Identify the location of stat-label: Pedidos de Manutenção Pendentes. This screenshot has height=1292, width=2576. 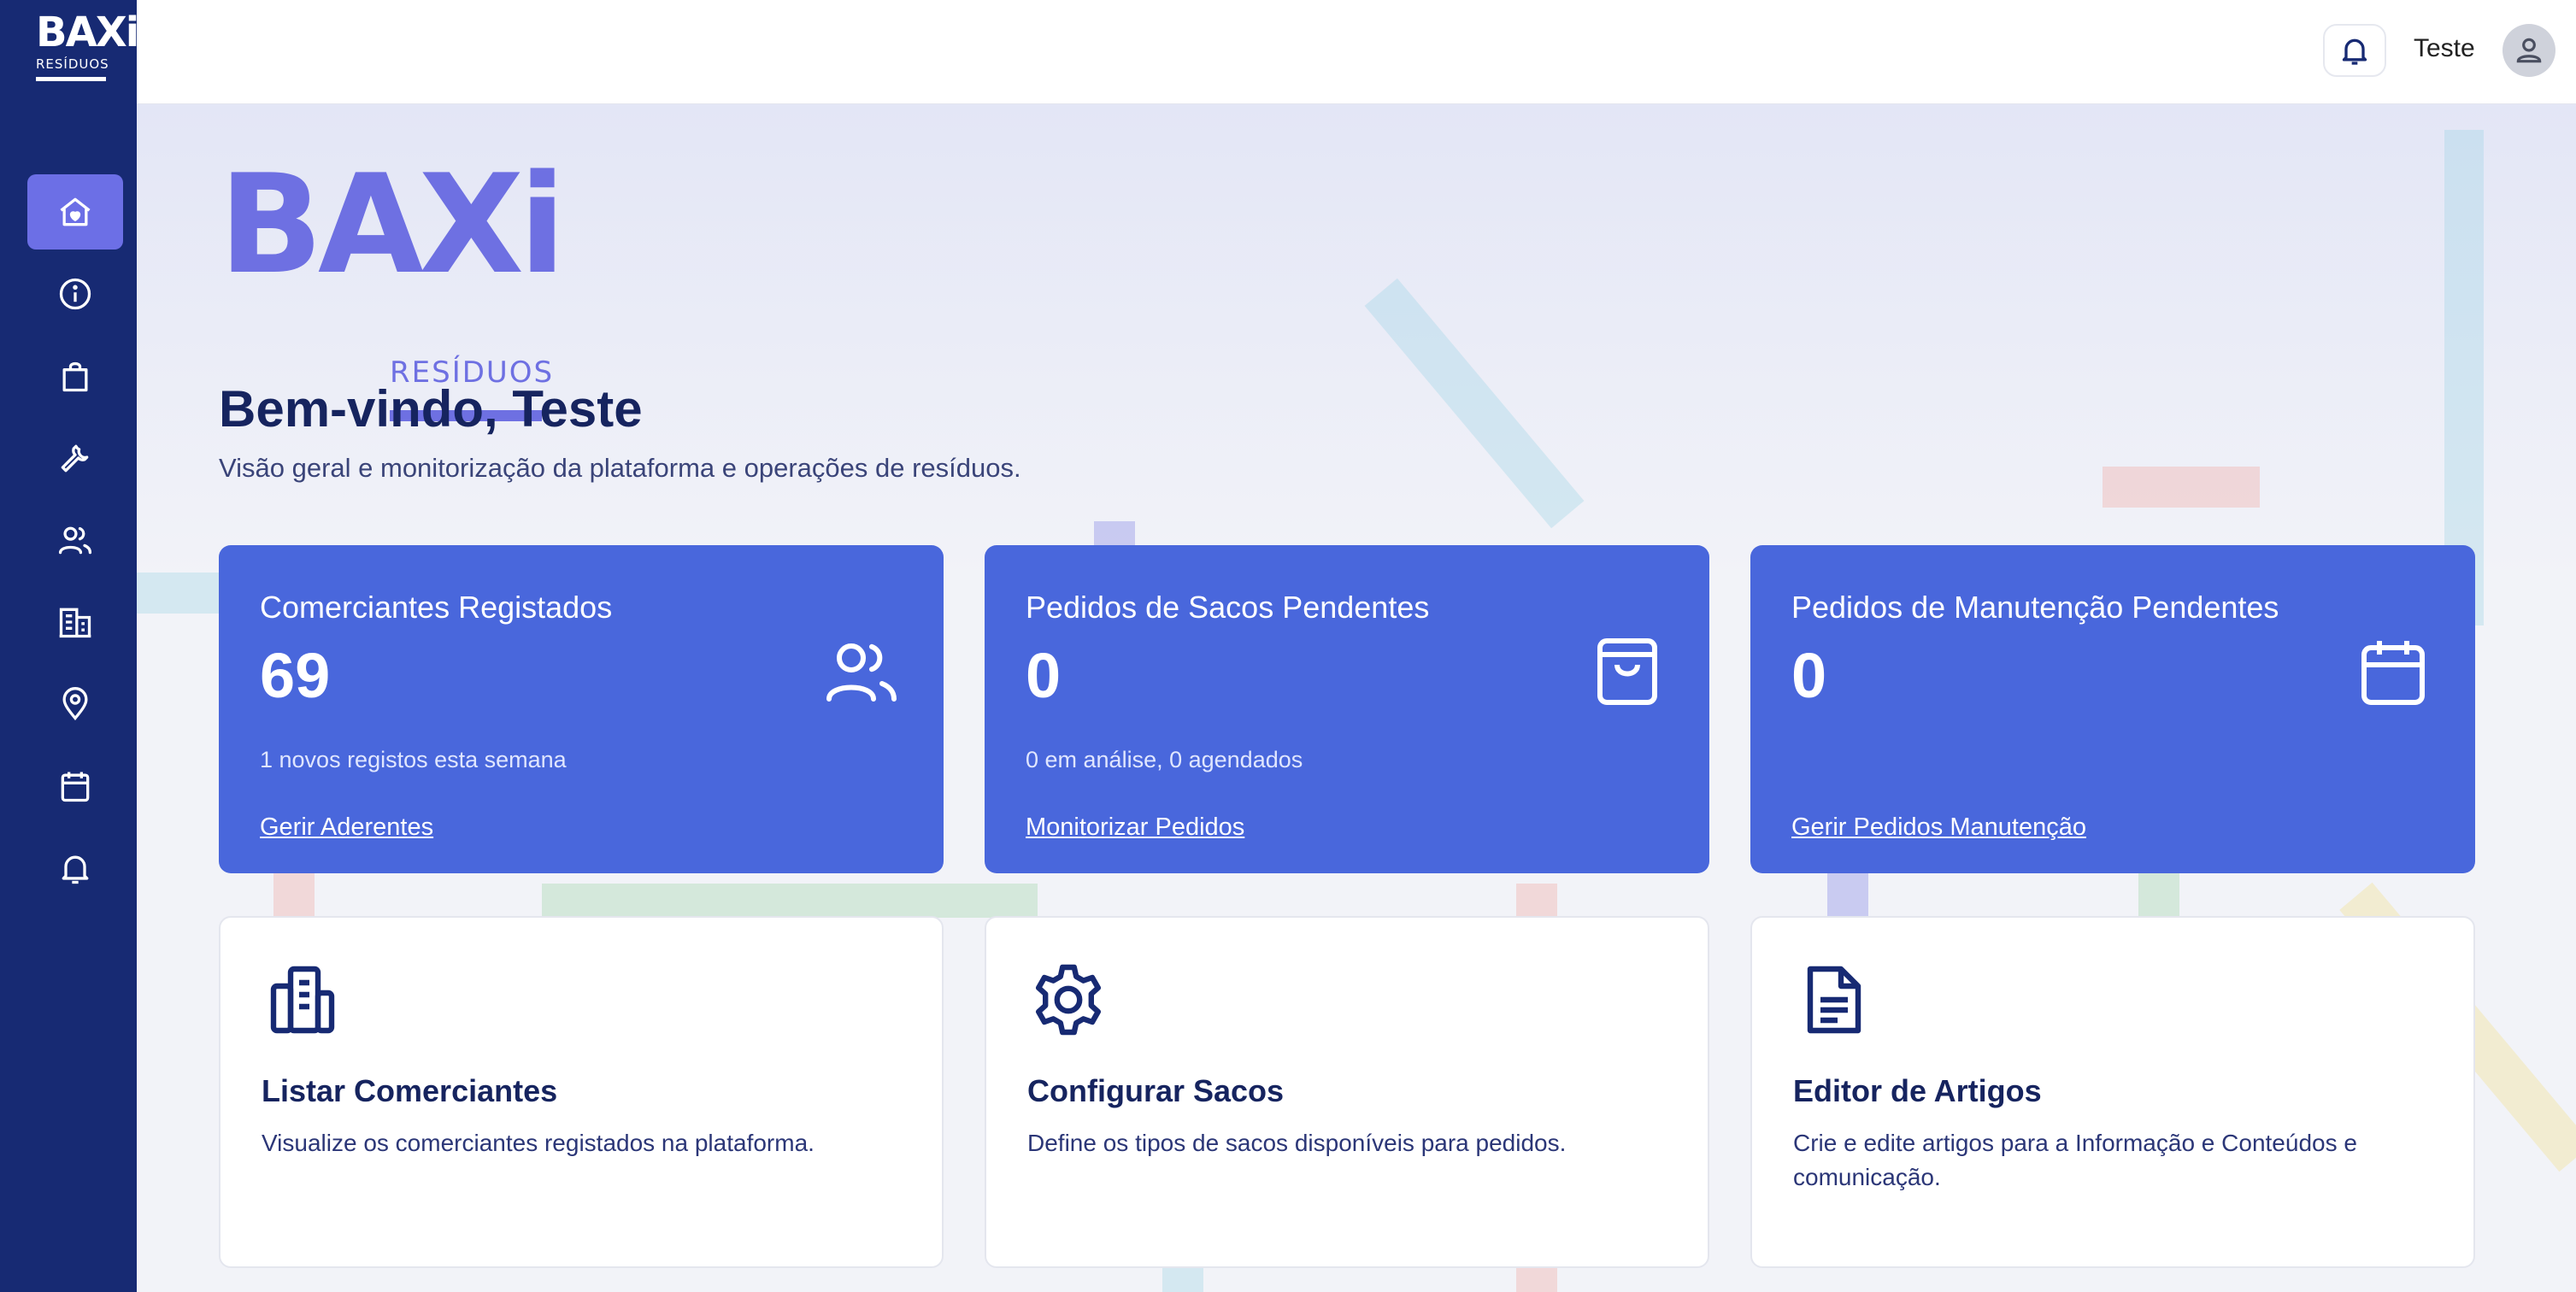
(2035, 607).